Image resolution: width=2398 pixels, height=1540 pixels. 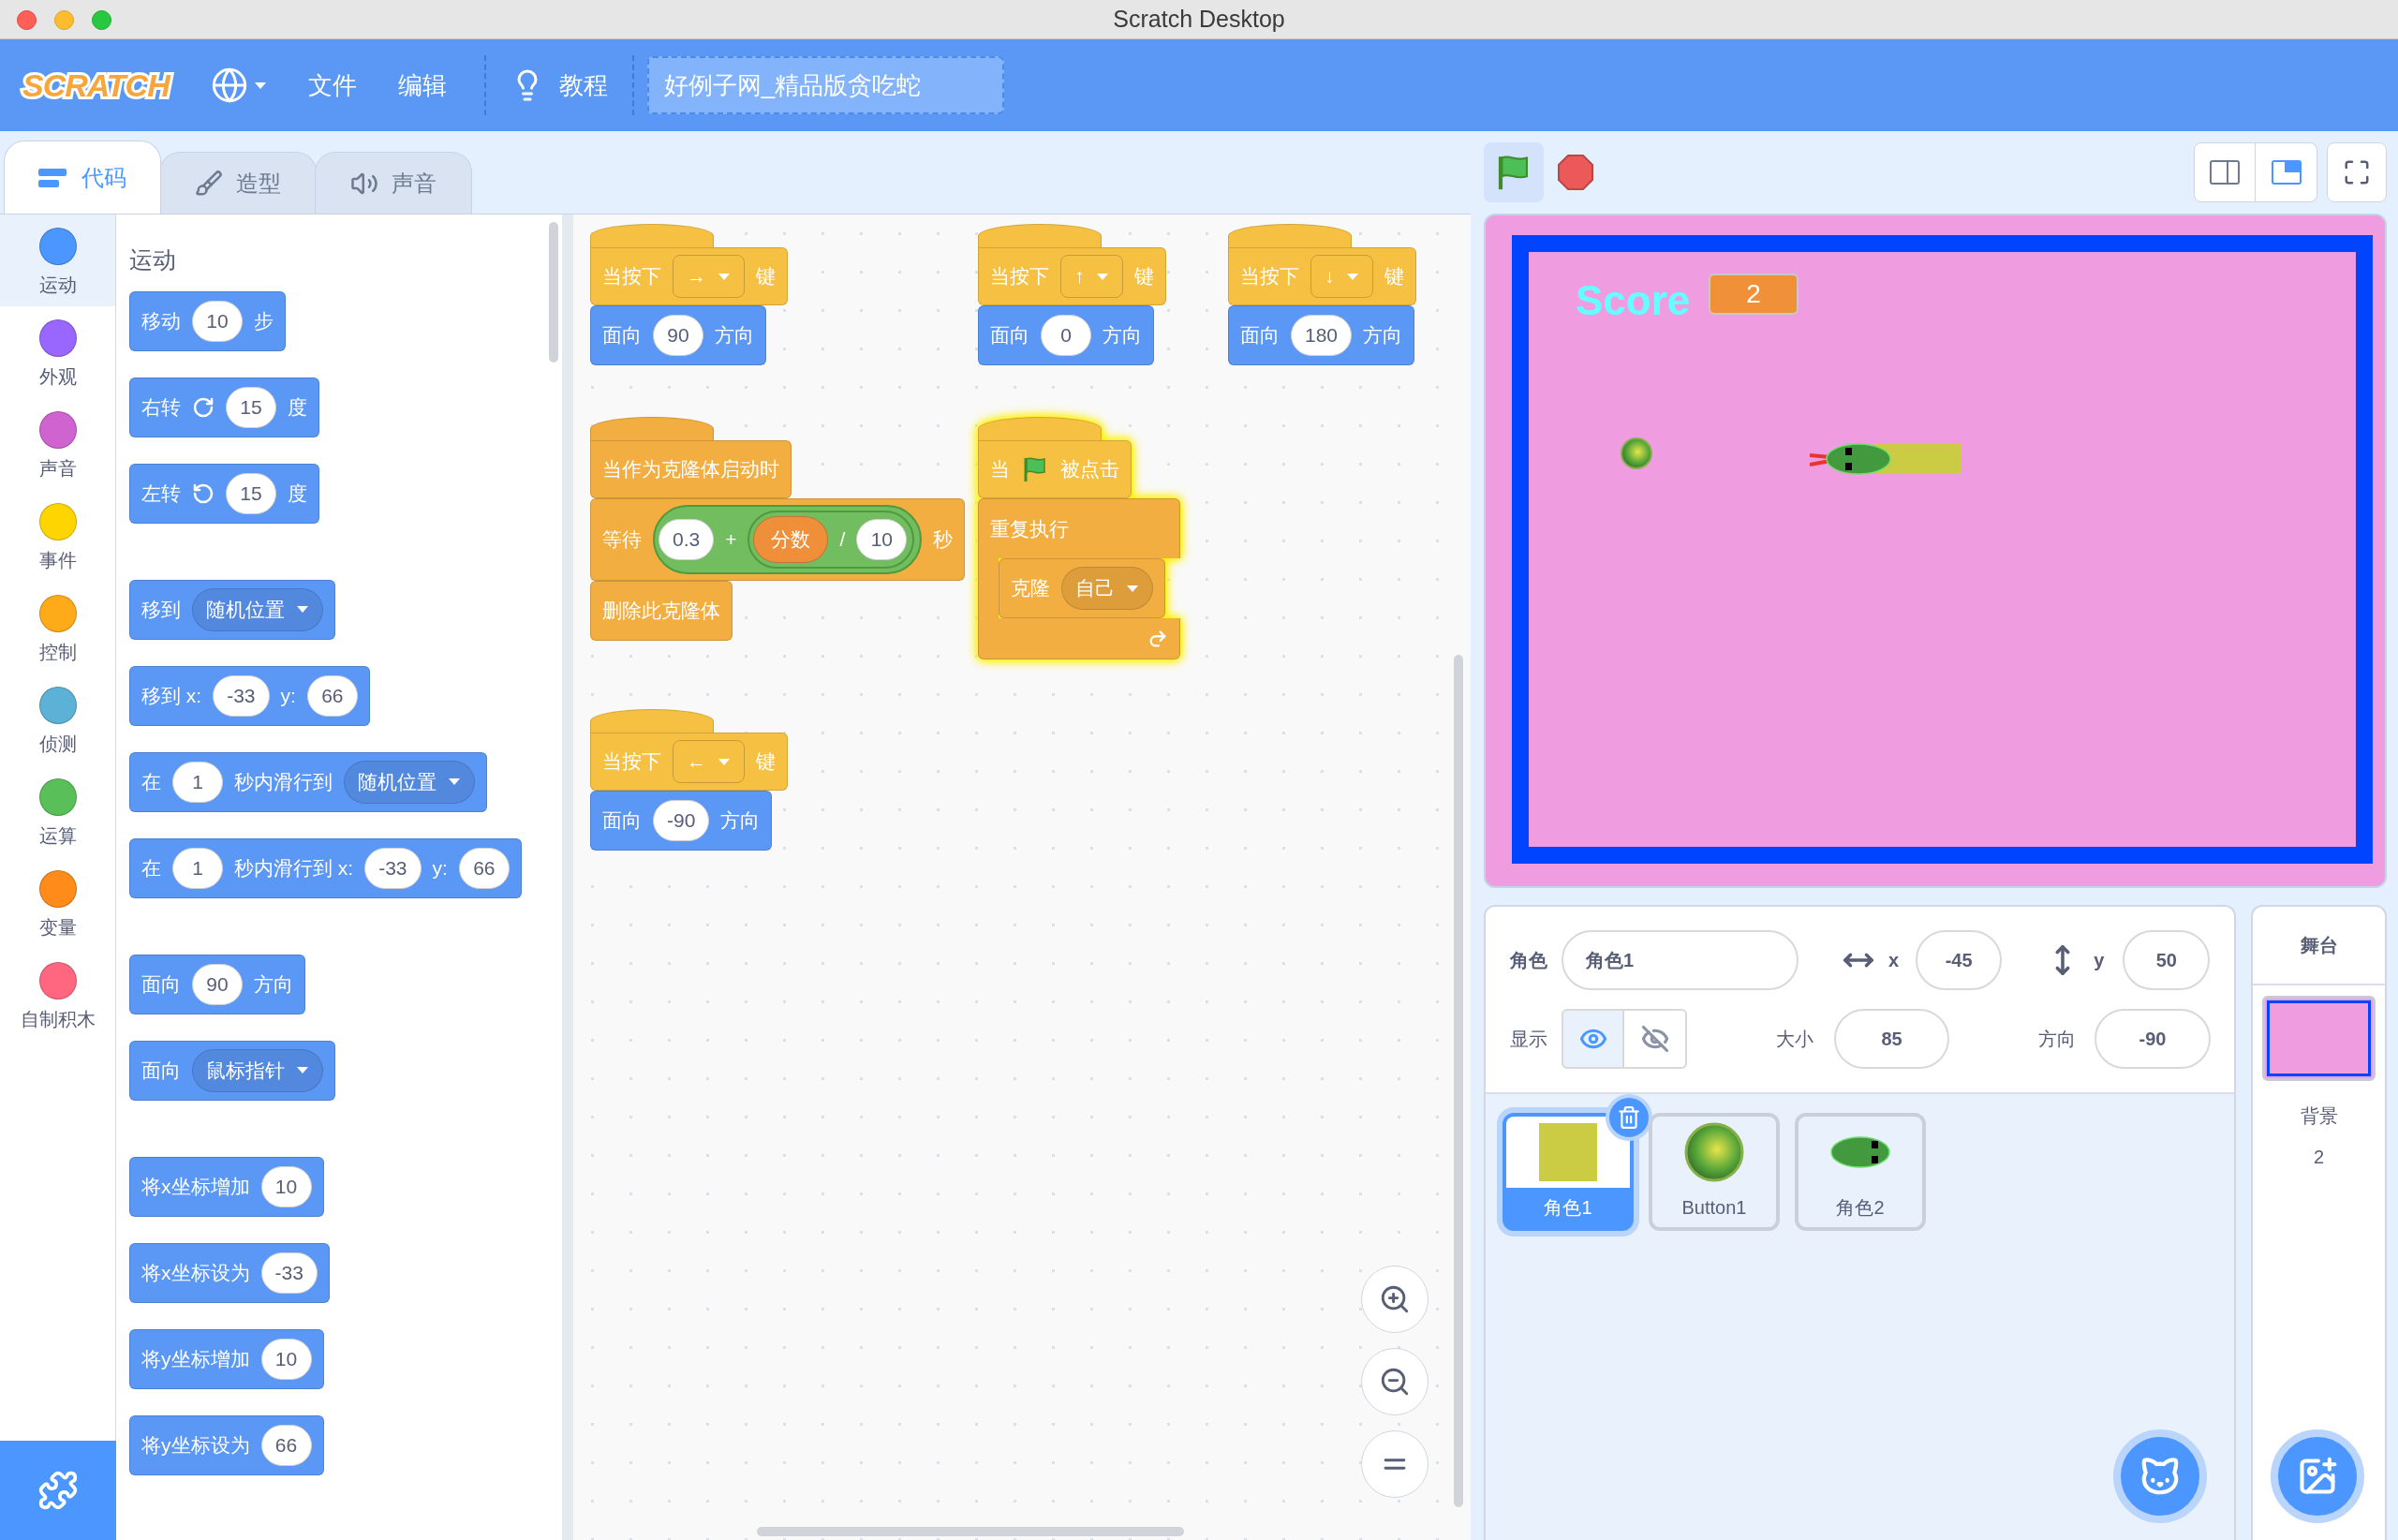 What do you see at coordinates (831, 540) in the screenshot?
I see `operator-reporter: 分数 / 10` at bounding box center [831, 540].